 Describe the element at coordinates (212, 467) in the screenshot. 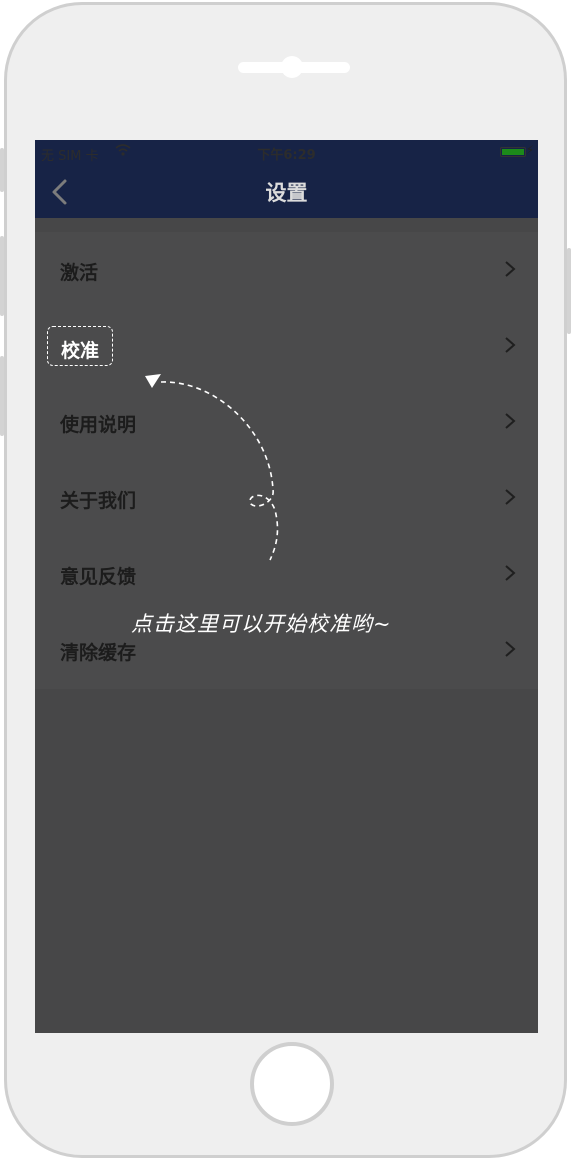

I see `tutorial-arrow-icon` at that location.